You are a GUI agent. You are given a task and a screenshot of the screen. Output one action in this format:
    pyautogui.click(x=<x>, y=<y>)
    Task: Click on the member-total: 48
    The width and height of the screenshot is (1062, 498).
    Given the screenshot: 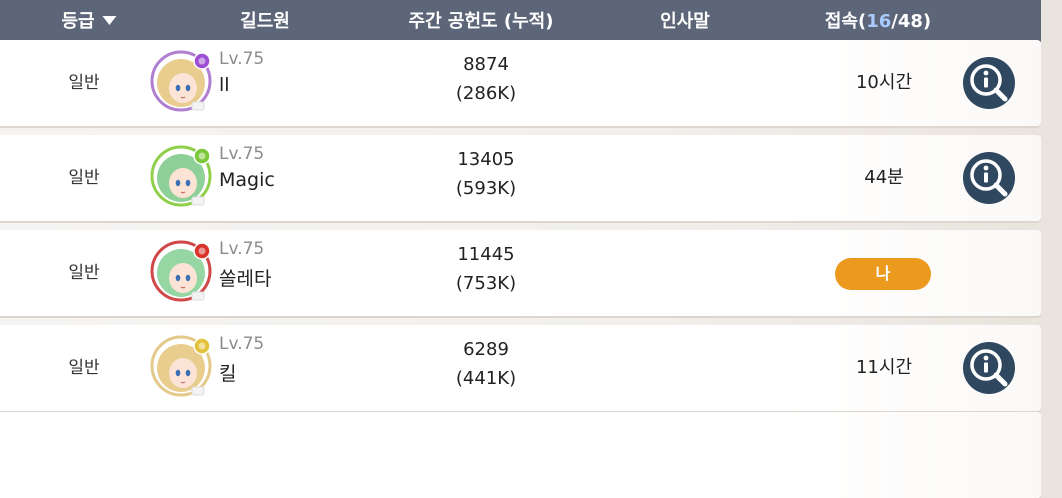 What is the action you would take?
    pyautogui.click(x=910, y=21)
    